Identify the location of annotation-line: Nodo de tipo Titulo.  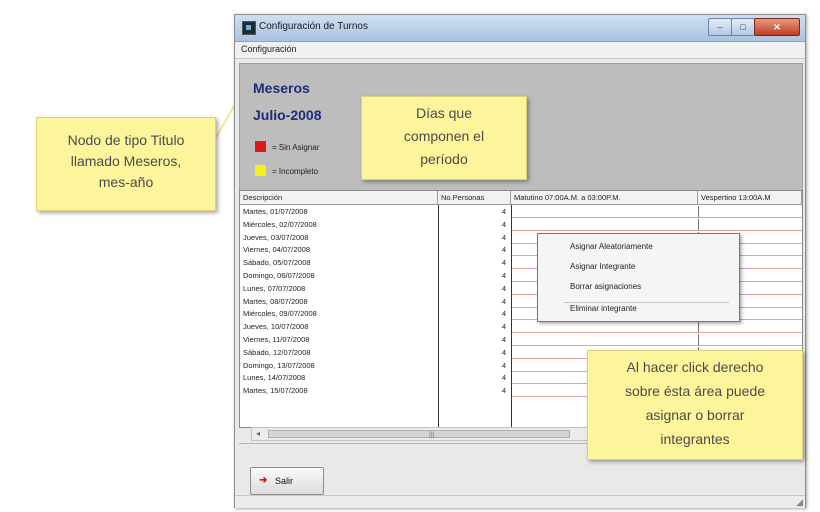
(126, 140).